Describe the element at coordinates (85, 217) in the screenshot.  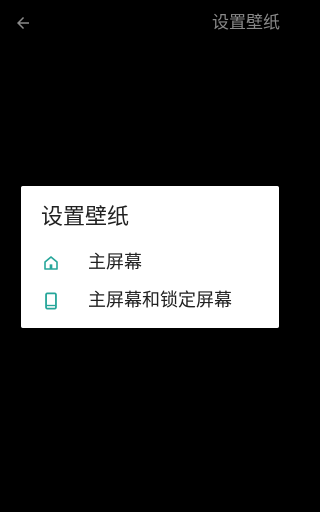
I see `dialog-title: 设置壁纸` at that location.